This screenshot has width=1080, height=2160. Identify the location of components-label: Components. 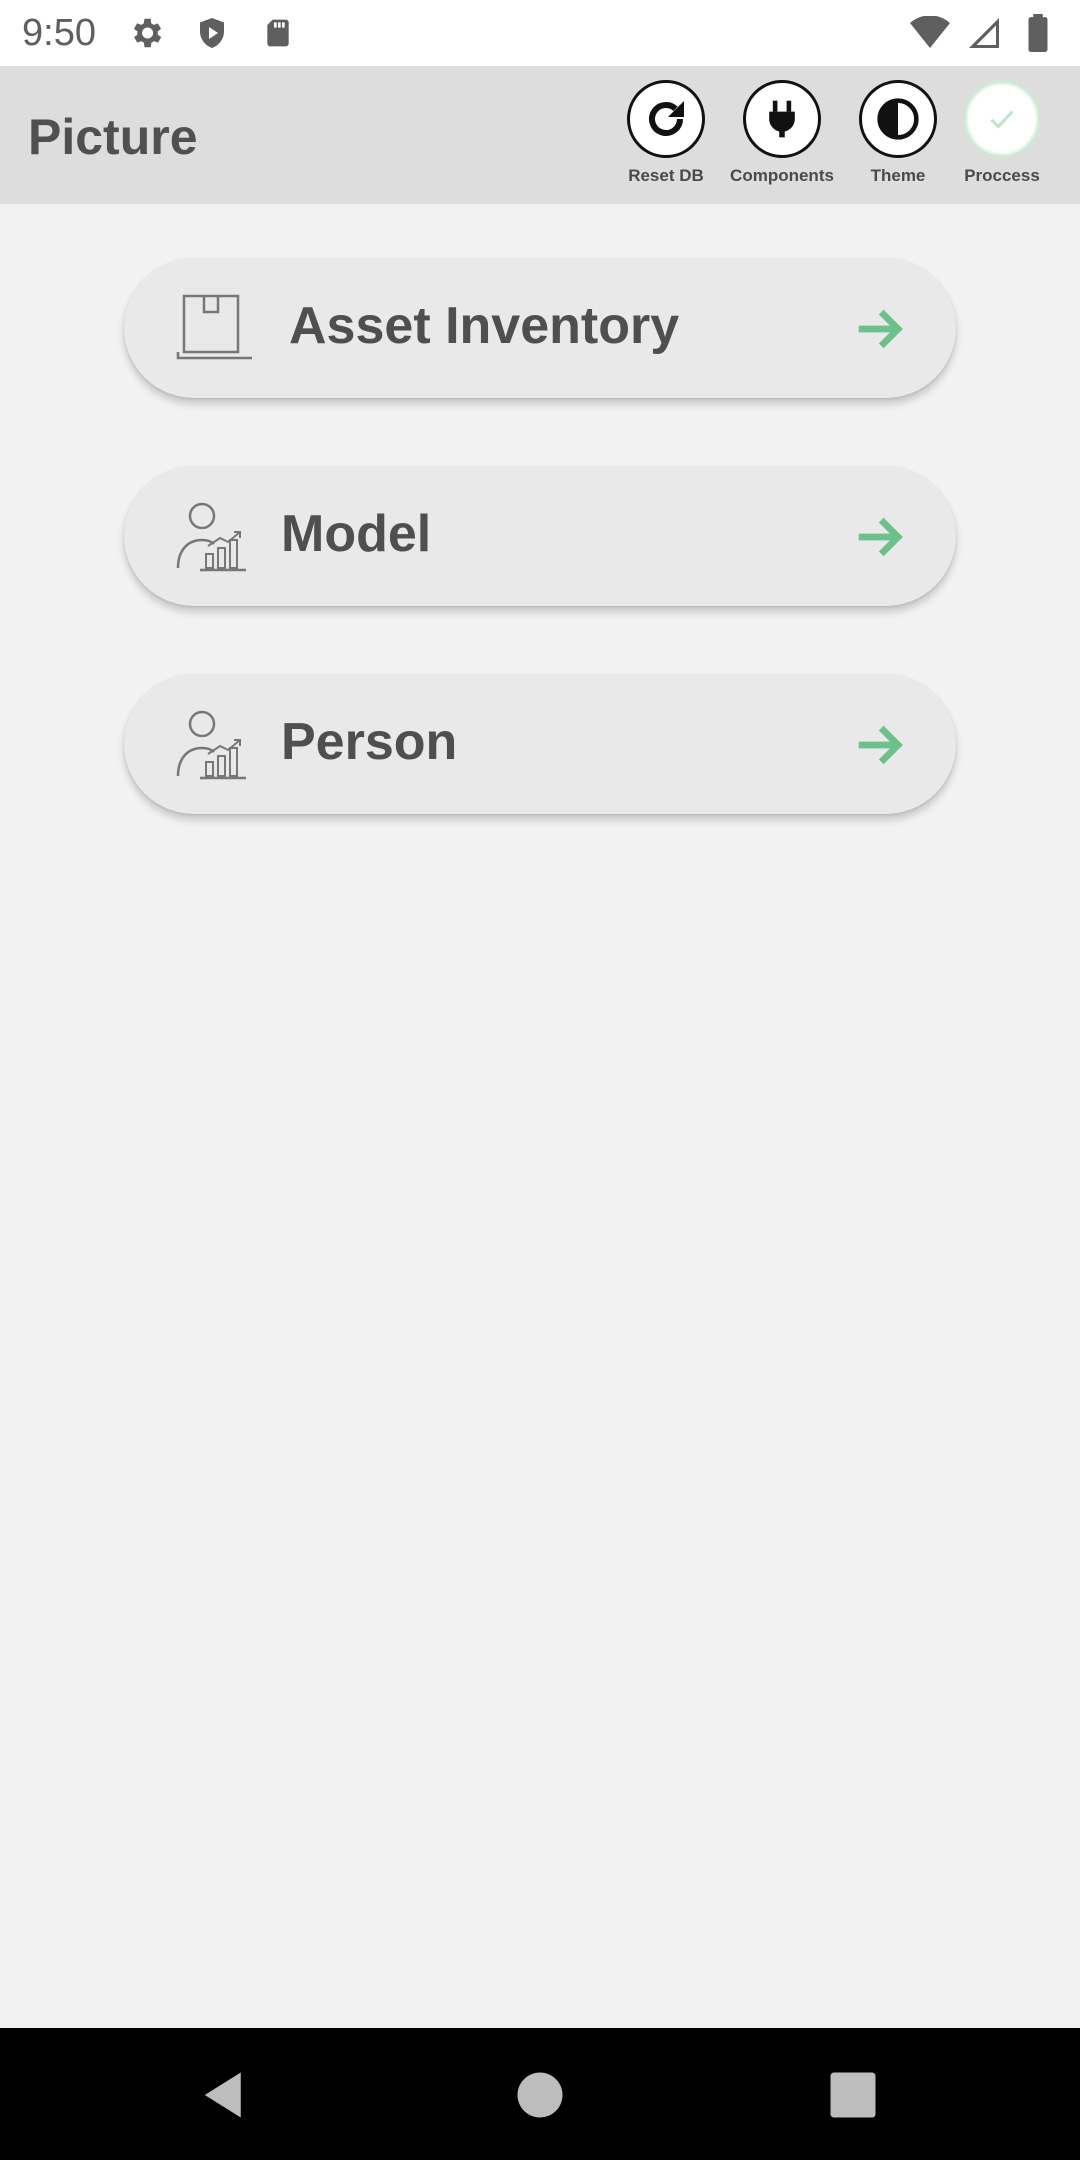
(782, 175).